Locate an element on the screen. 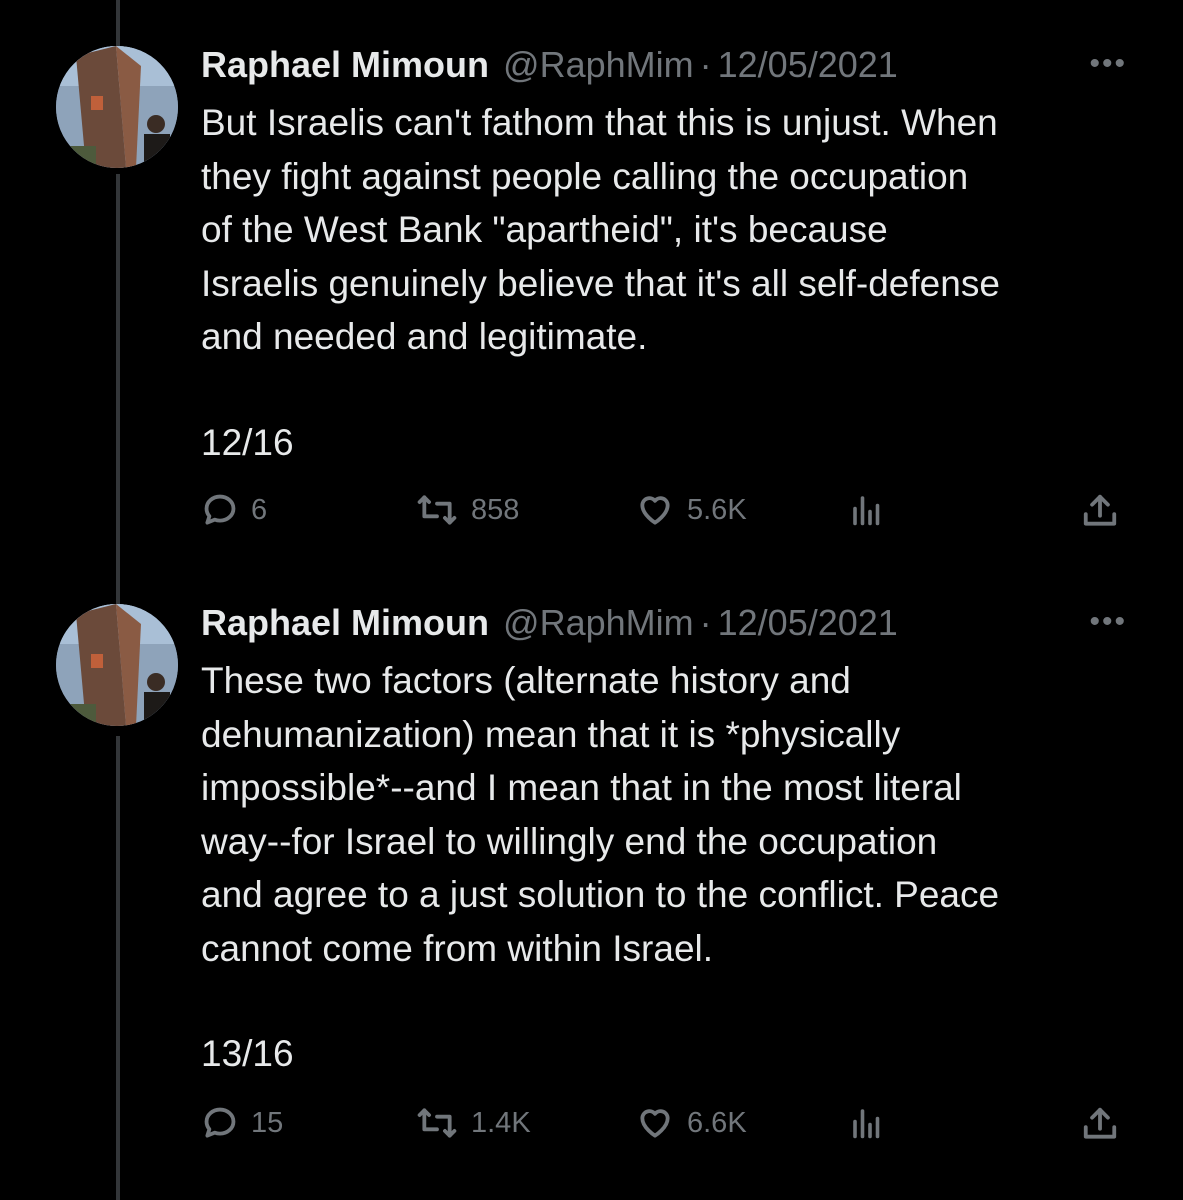 The height and width of the screenshot is (1200, 1183). reply-count: 6 is located at coordinates (259, 509).